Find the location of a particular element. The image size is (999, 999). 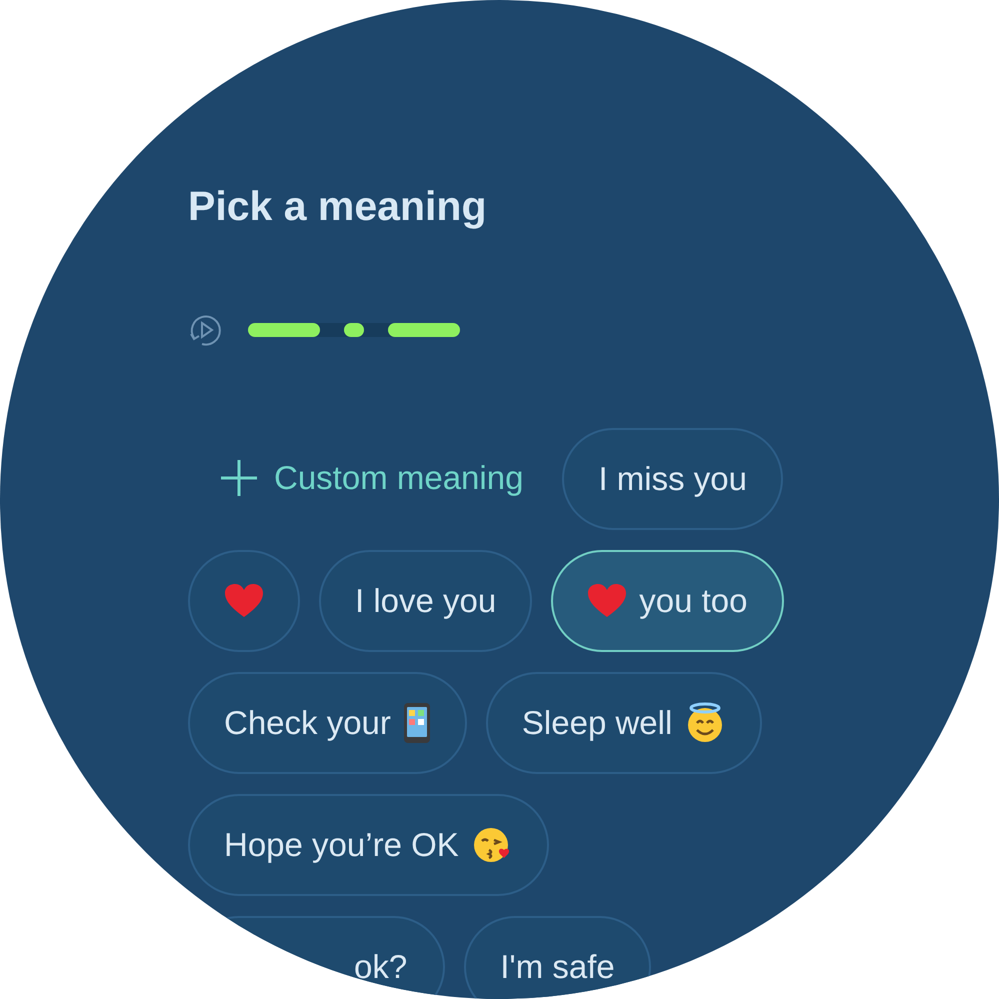

screen-title: Pick a meaning is located at coordinates (338, 206).